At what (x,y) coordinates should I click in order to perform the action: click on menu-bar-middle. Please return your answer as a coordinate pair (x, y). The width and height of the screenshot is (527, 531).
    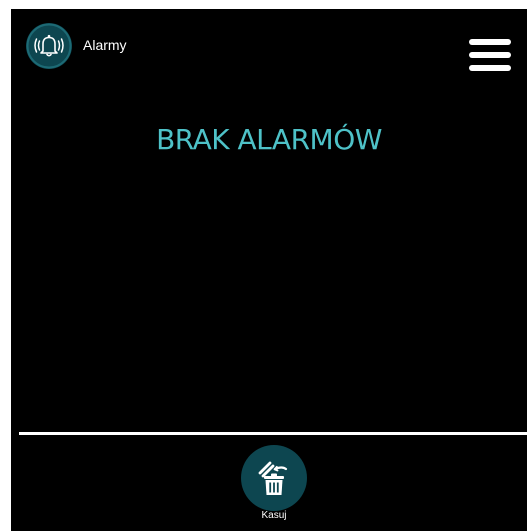
    Looking at the image, I should click on (490, 55).